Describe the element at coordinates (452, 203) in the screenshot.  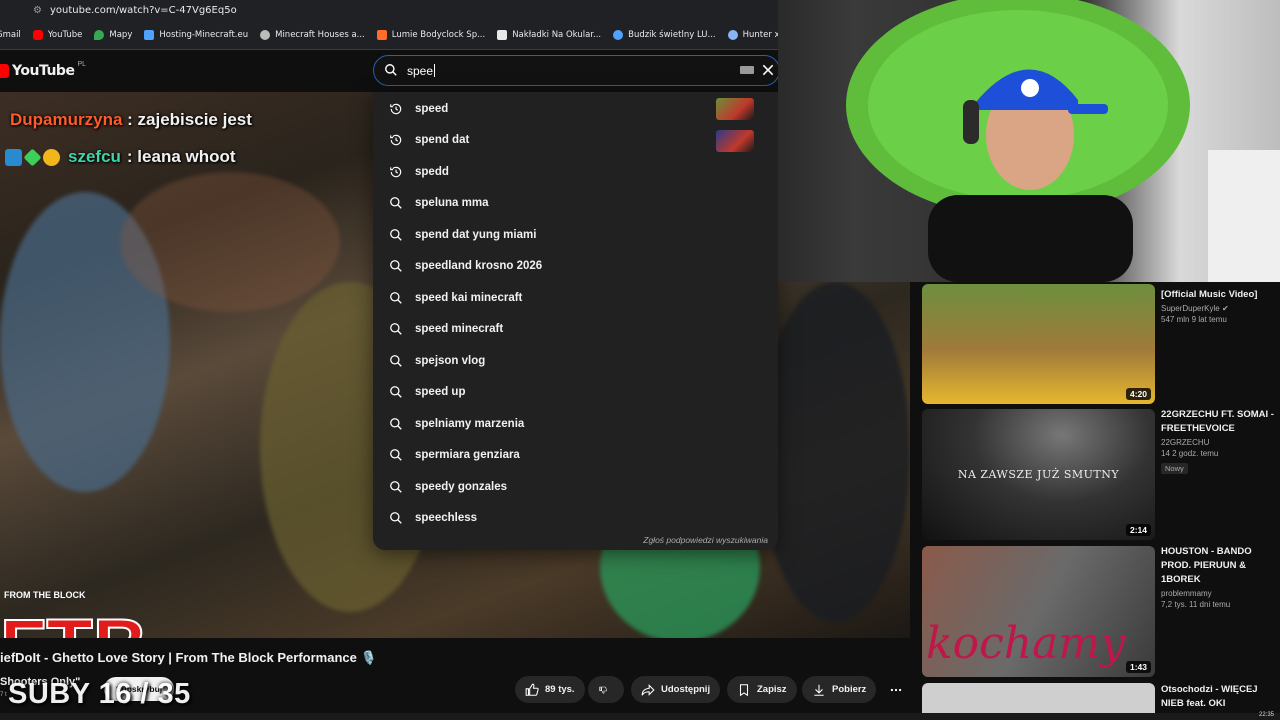
I see `suggestion-text: speluna mma` at that location.